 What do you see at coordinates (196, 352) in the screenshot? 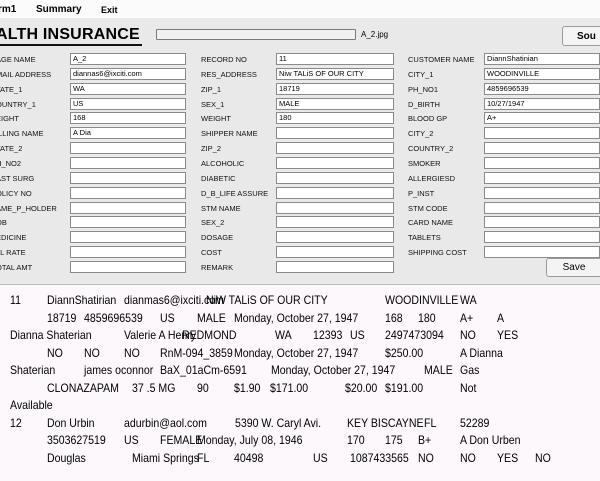
I see `record-token: RnM-094_3859` at bounding box center [196, 352].